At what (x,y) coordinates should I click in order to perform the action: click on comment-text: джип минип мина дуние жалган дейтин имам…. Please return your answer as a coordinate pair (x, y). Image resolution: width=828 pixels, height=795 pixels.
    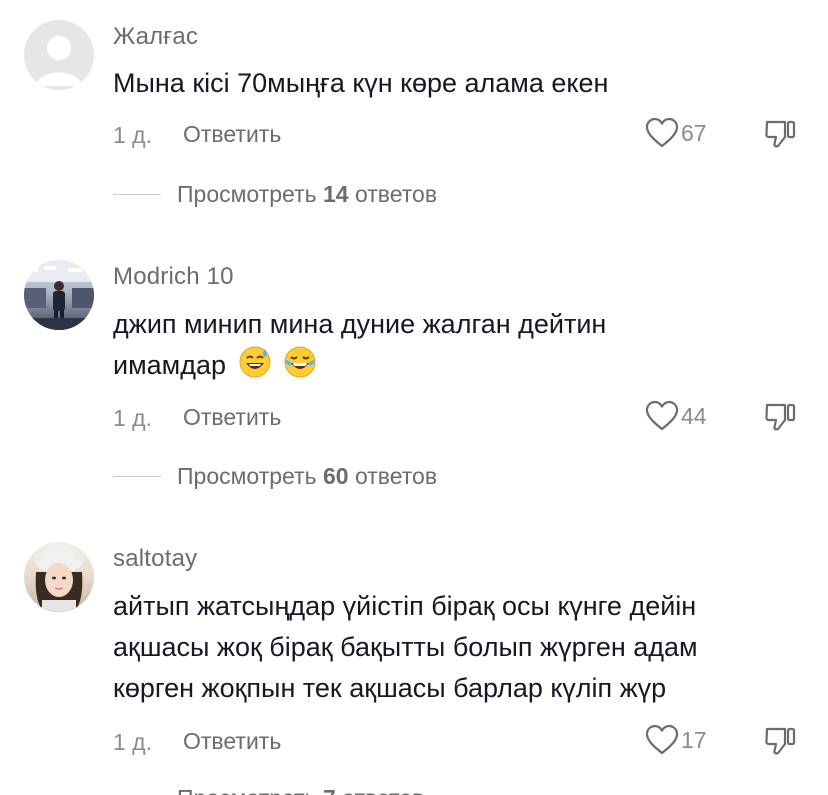
    Looking at the image, I should click on (463, 345).